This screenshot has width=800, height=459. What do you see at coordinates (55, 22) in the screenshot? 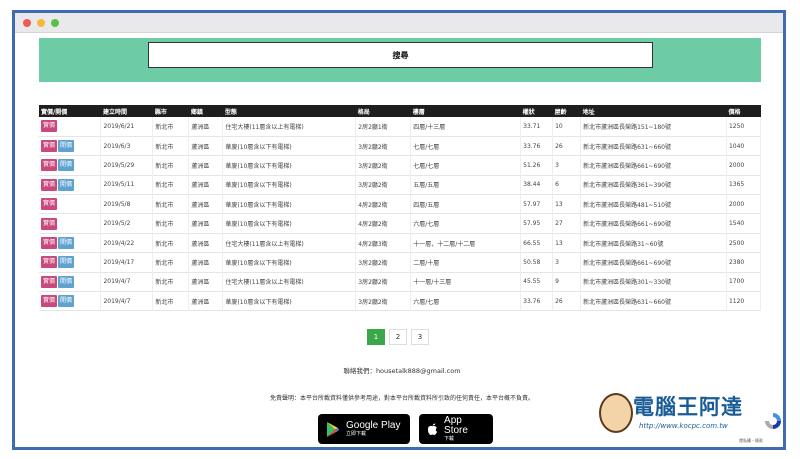
I see `maximize-window-icon` at bounding box center [55, 22].